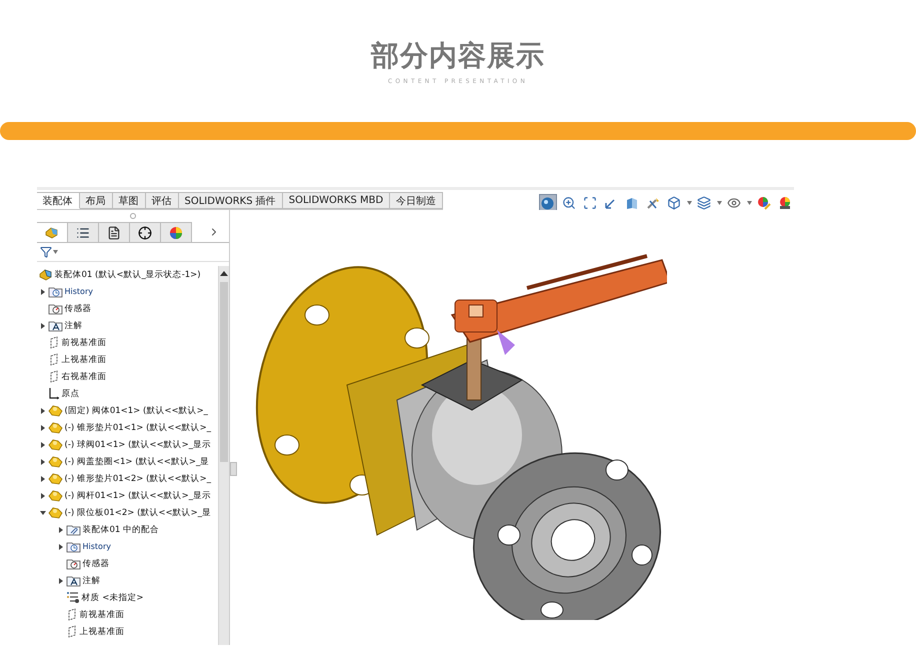 This screenshot has height=650, width=916. What do you see at coordinates (703, 203) in the screenshot?
I see `display-style-icon` at bounding box center [703, 203].